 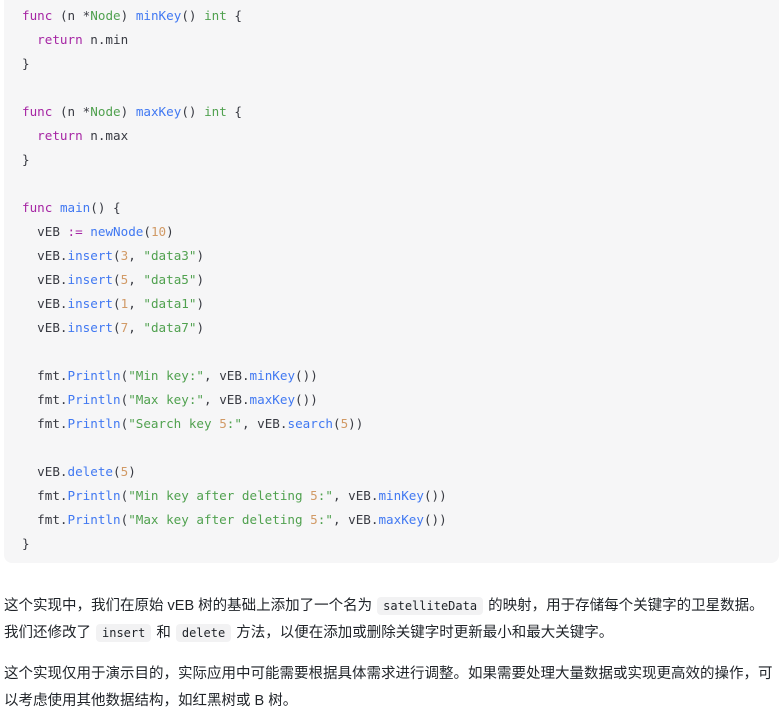 What do you see at coordinates (425, 632) in the screenshot?
I see `paragraph-1-text-part-4: 方法，以便在添加或删除关键字时更新最小和最大关键字。` at bounding box center [425, 632].